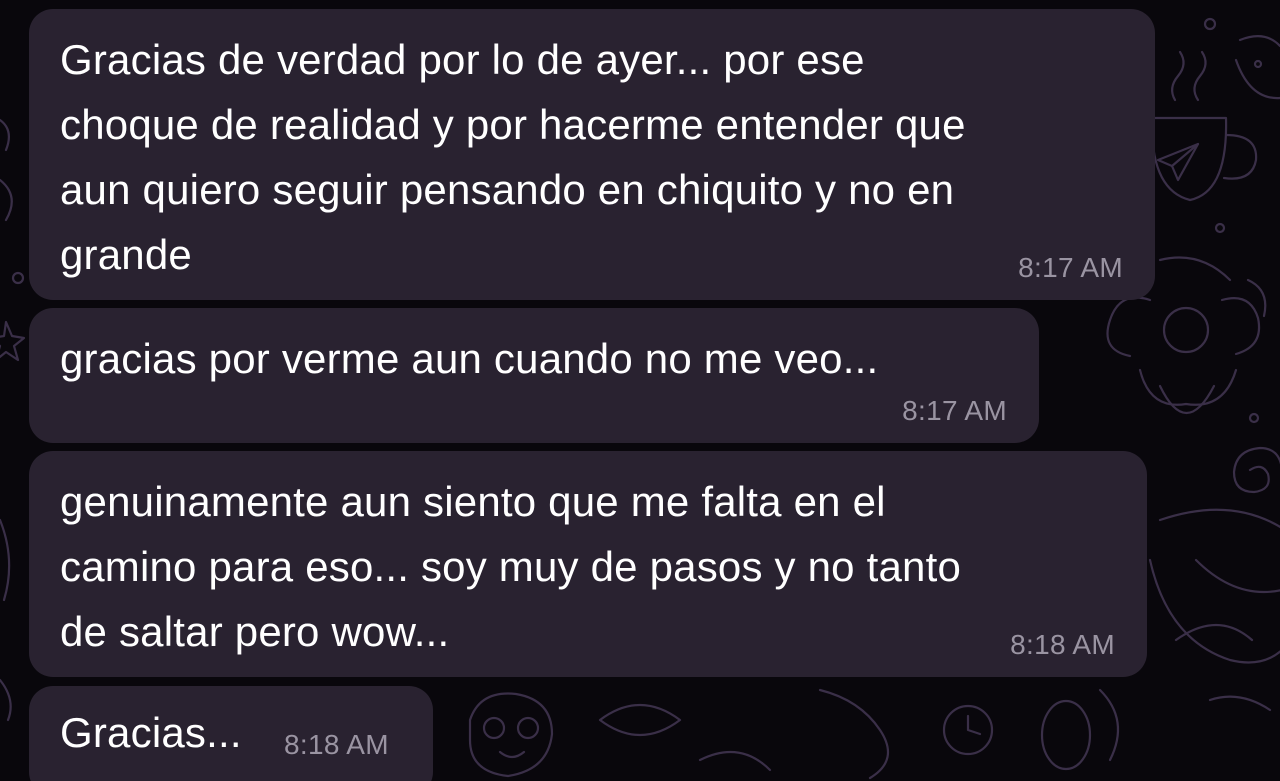 Image resolution: width=1280 pixels, height=781 pixels. What do you see at coordinates (1183, 355) in the screenshot?
I see `flower-icon` at bounding box center [1183, 355].